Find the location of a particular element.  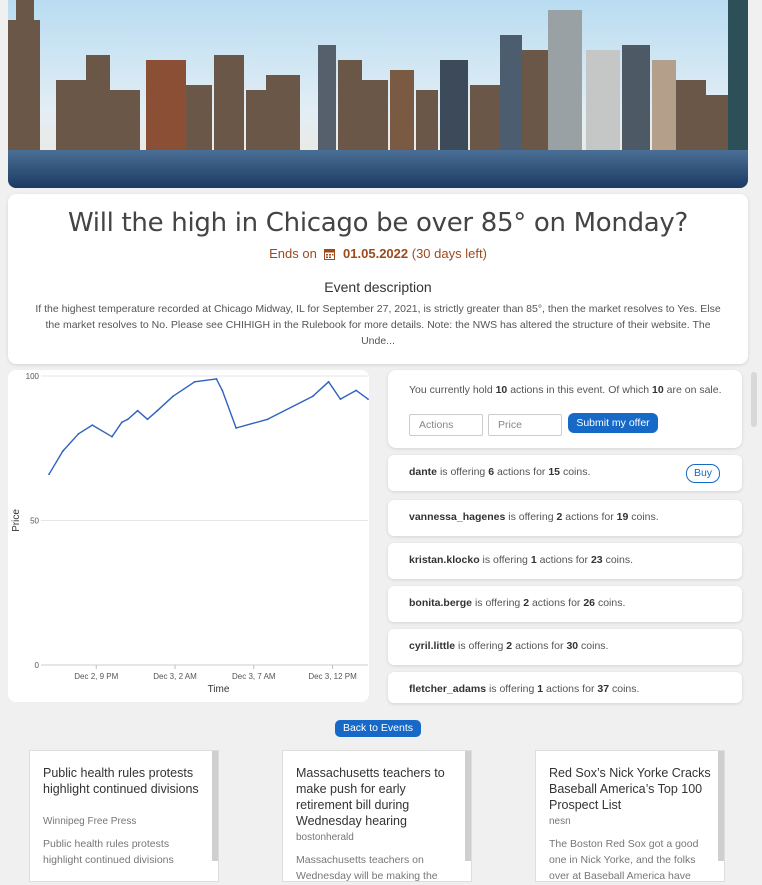

offer-user: kristan.klocko is located at coordinates (444, 560).